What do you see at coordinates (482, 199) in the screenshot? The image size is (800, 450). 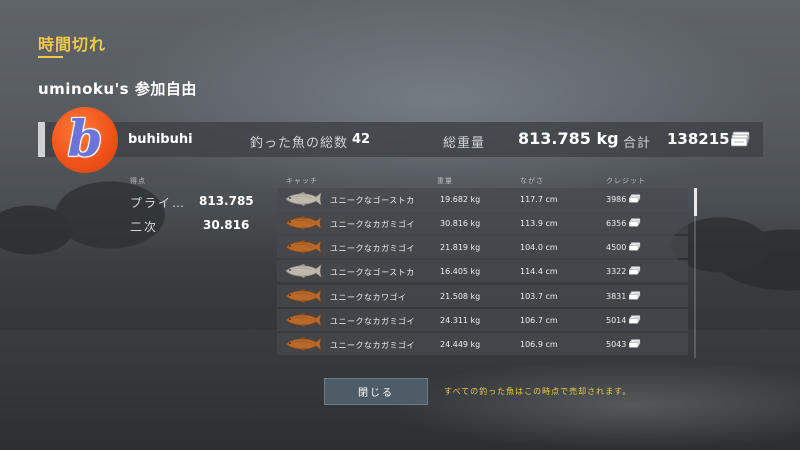 I see `catch-row: ユニークなゴーストカ 19.682 kg 117.7 cm 3986` at bounding box center [482, 199].